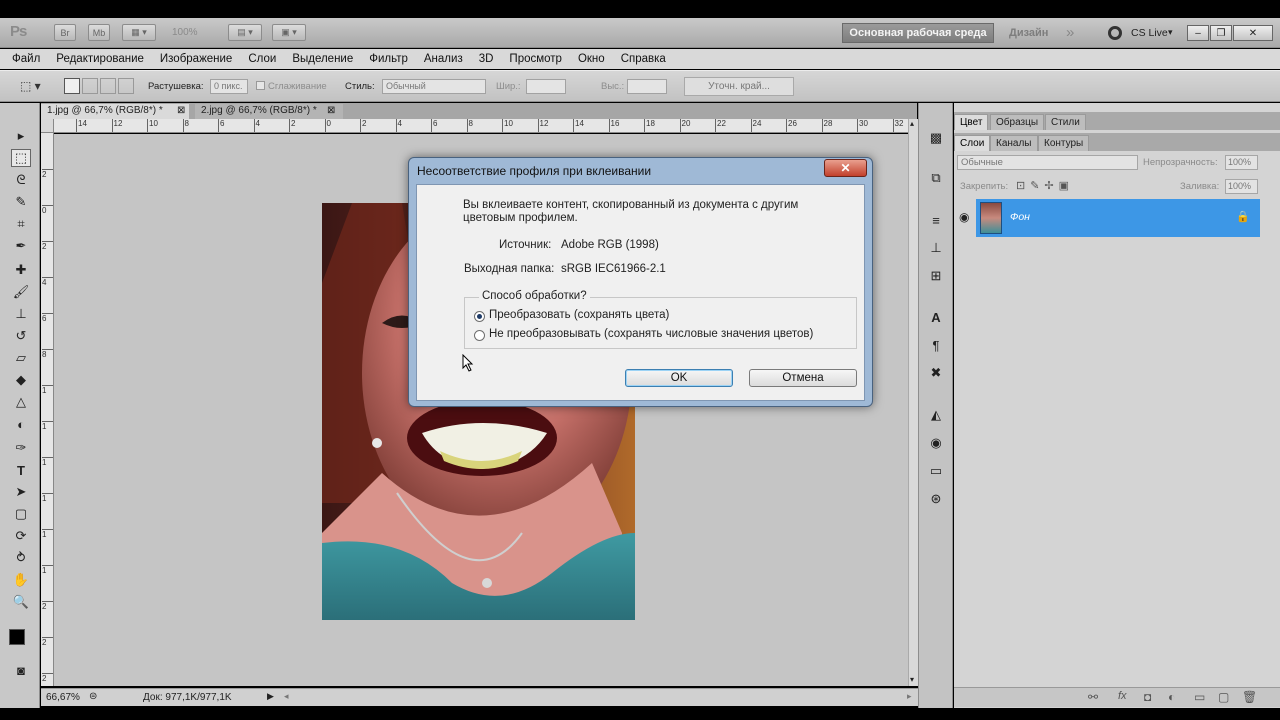 The width and height of the screenshot is (1280, 720). What do you see at coordinates (229, 86) in the screenshot?
I see `feather-input: 0 пикс.` at bounding box center [229, 86].